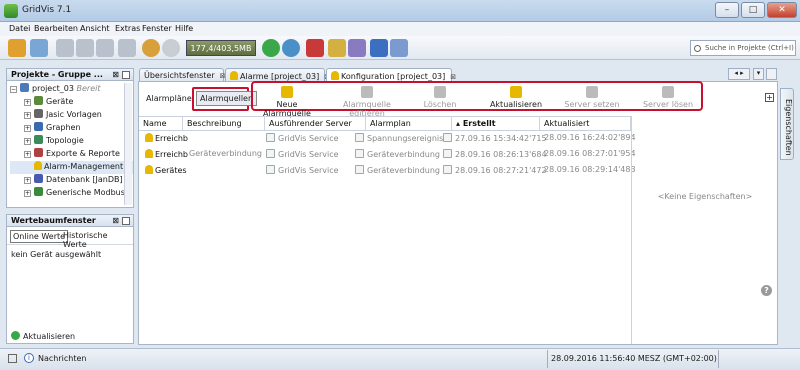 The width and height of the screenshot is (800, 370). Describe the element at coordinates (161, 123) in the screenshot. I see `col-name: Name` at that location.